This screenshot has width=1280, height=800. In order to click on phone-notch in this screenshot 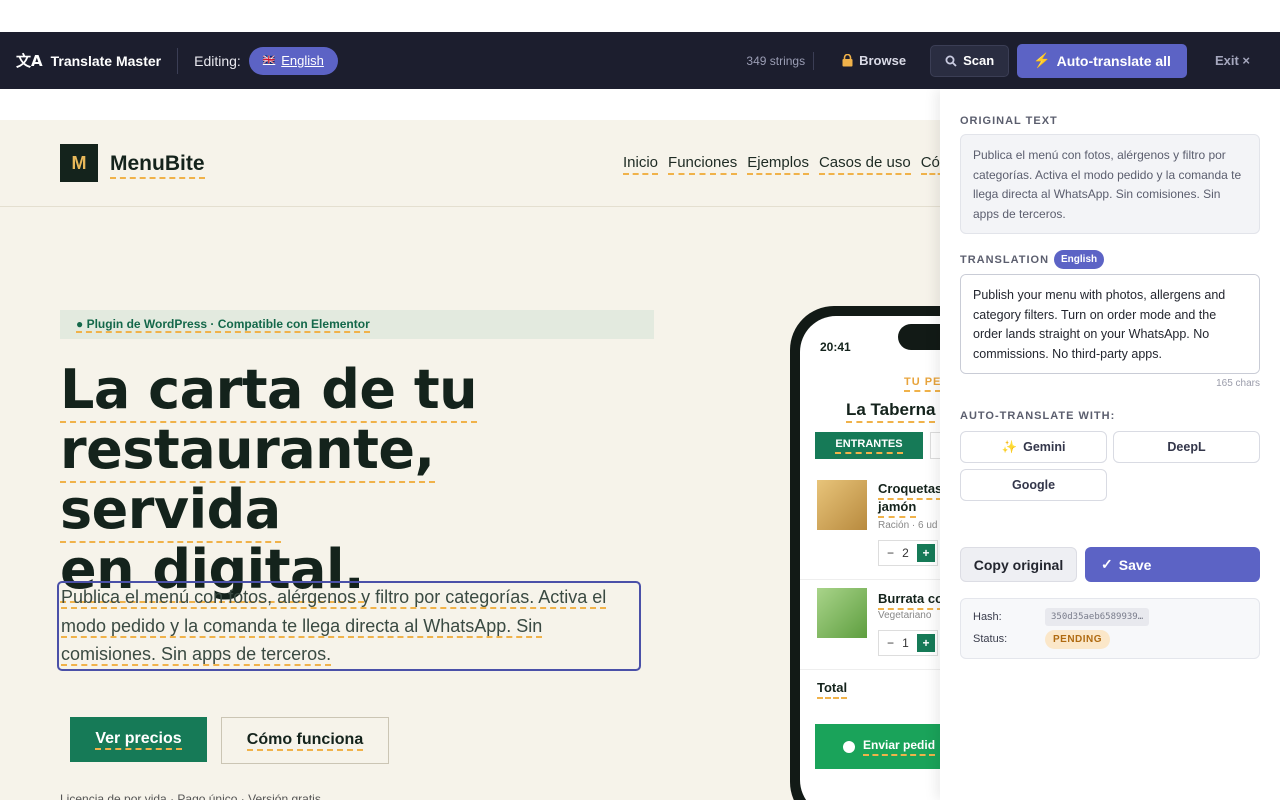, I will do `click(919, 337)`.